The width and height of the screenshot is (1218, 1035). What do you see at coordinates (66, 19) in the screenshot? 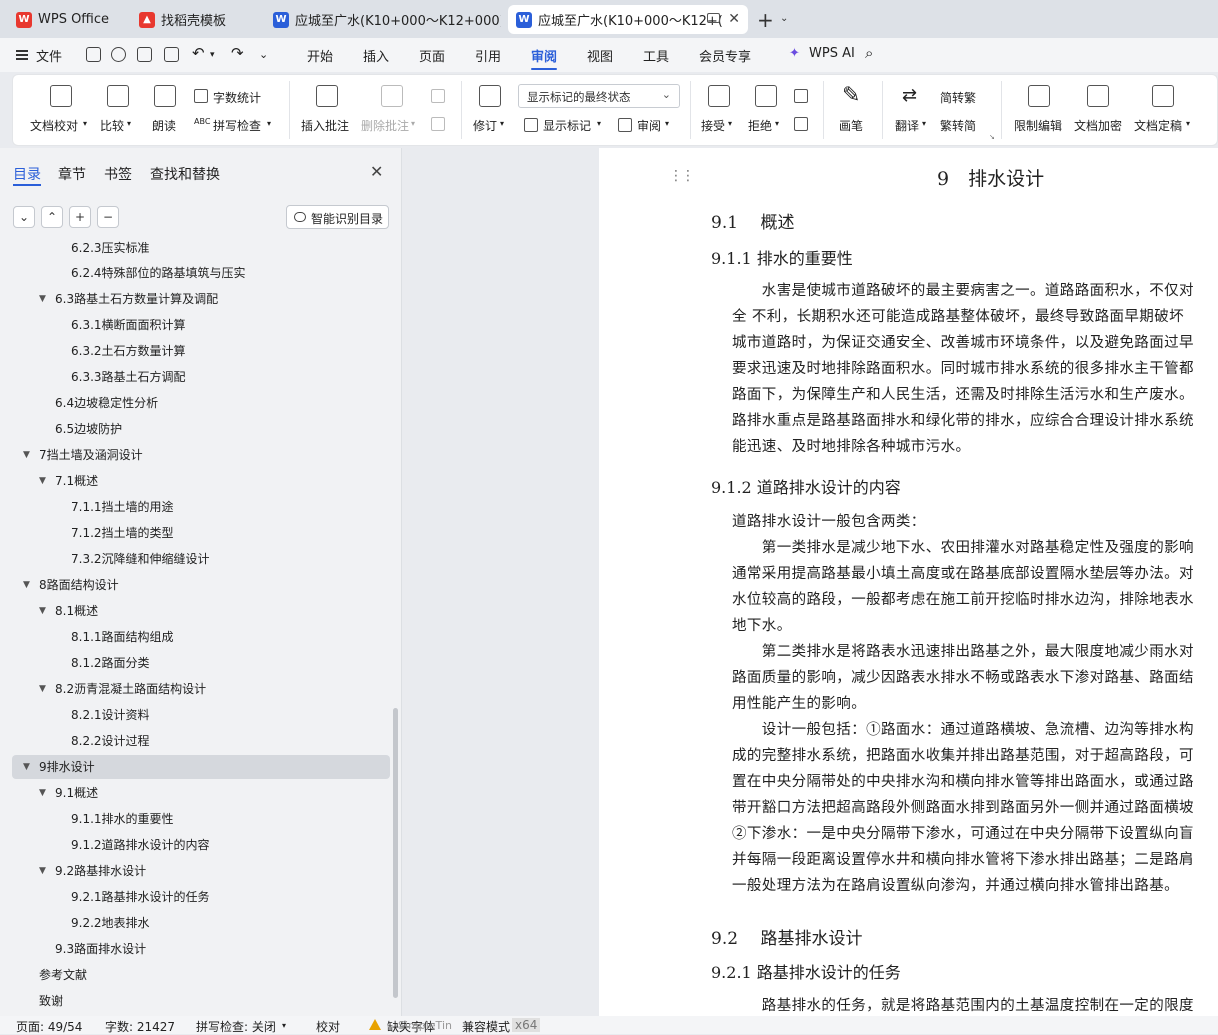
I see `tab-wps-office: W WPS Office` at bounding box center [66, 19].